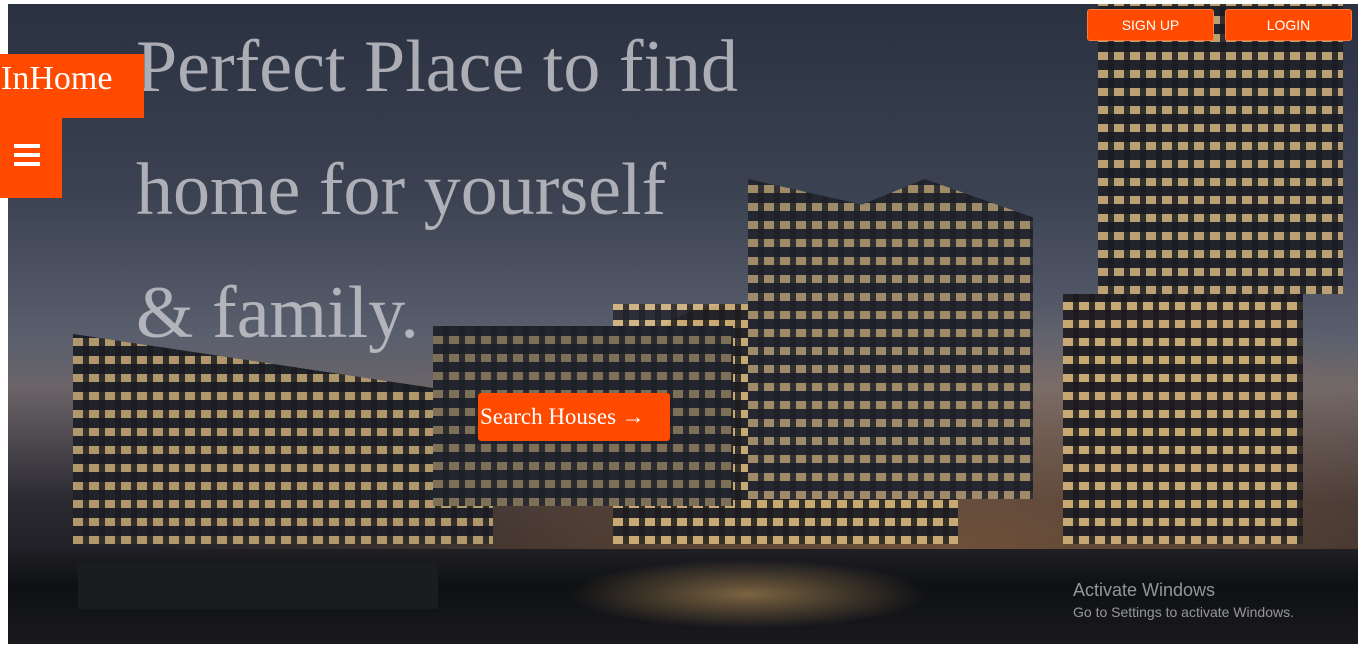  What do you see at coordinates (1183, 419) in the screenshot?
I see `building-right-base` at bounding box center [1183, 419].